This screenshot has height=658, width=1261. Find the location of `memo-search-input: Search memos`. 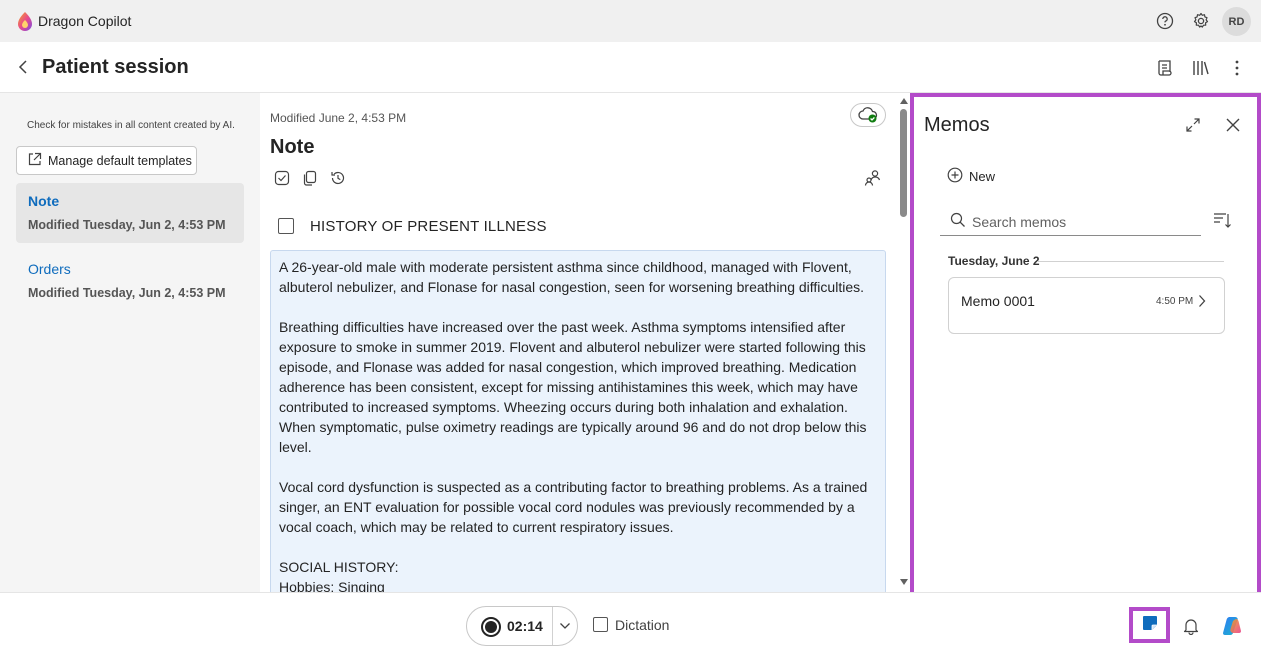

memo-search-input: Search memos is located at coordinates (1070, 222).